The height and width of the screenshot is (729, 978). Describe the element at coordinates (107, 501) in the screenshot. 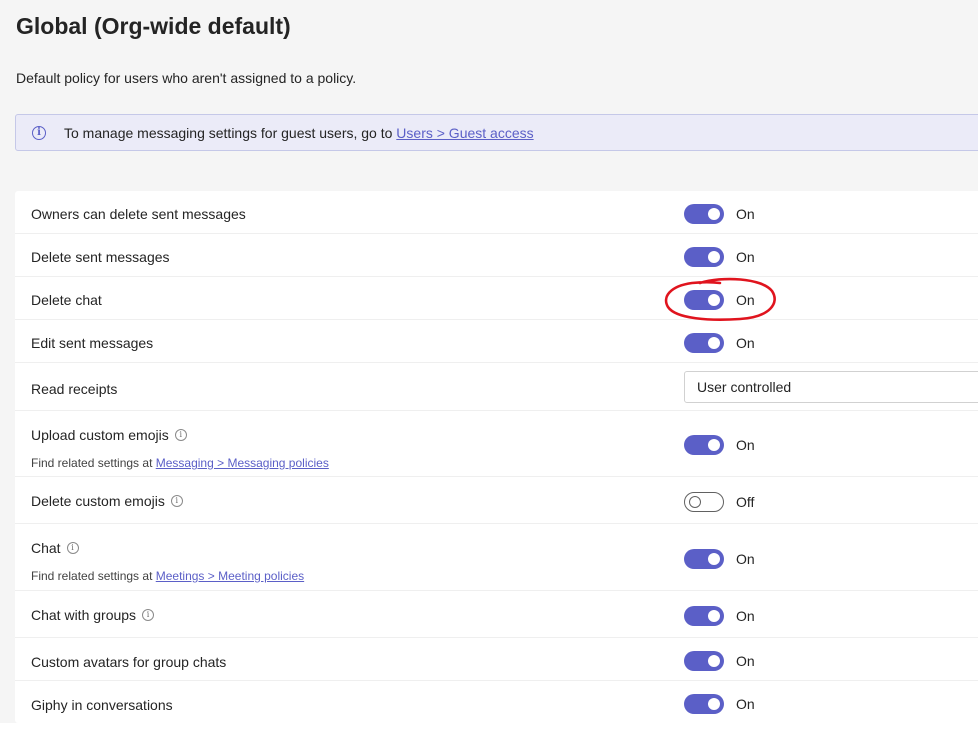

I see `setting-label: Delete custom emojis i` at that location.